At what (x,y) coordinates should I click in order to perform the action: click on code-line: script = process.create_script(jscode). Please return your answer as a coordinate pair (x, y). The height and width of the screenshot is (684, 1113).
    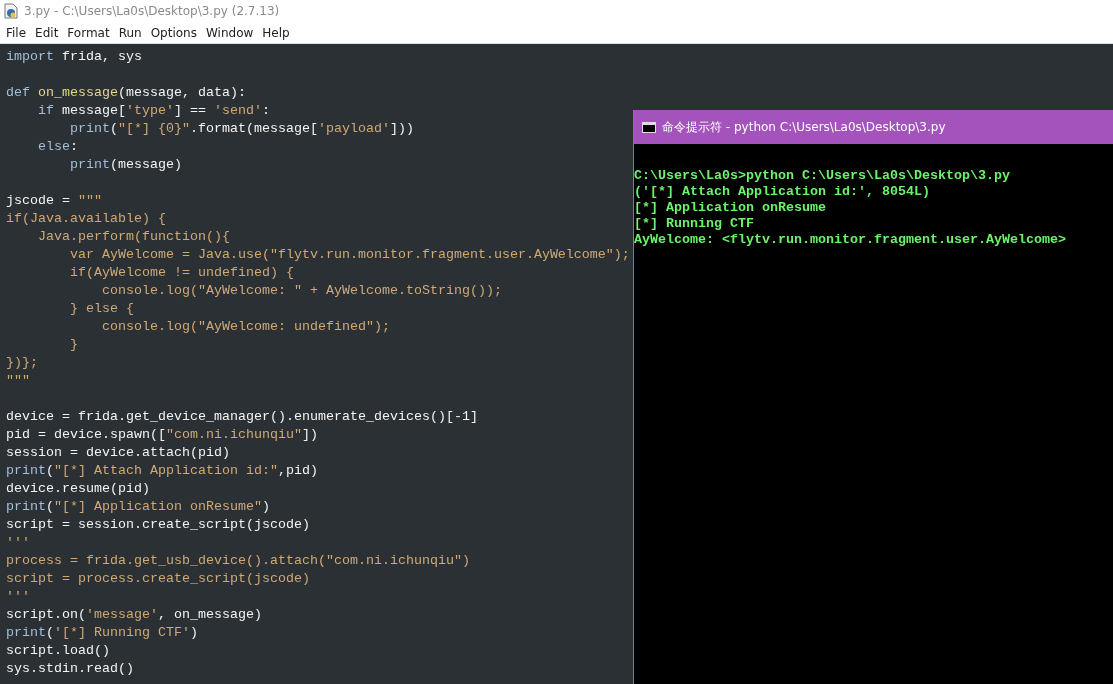
    Looking at the image, I should click on (158, 579).